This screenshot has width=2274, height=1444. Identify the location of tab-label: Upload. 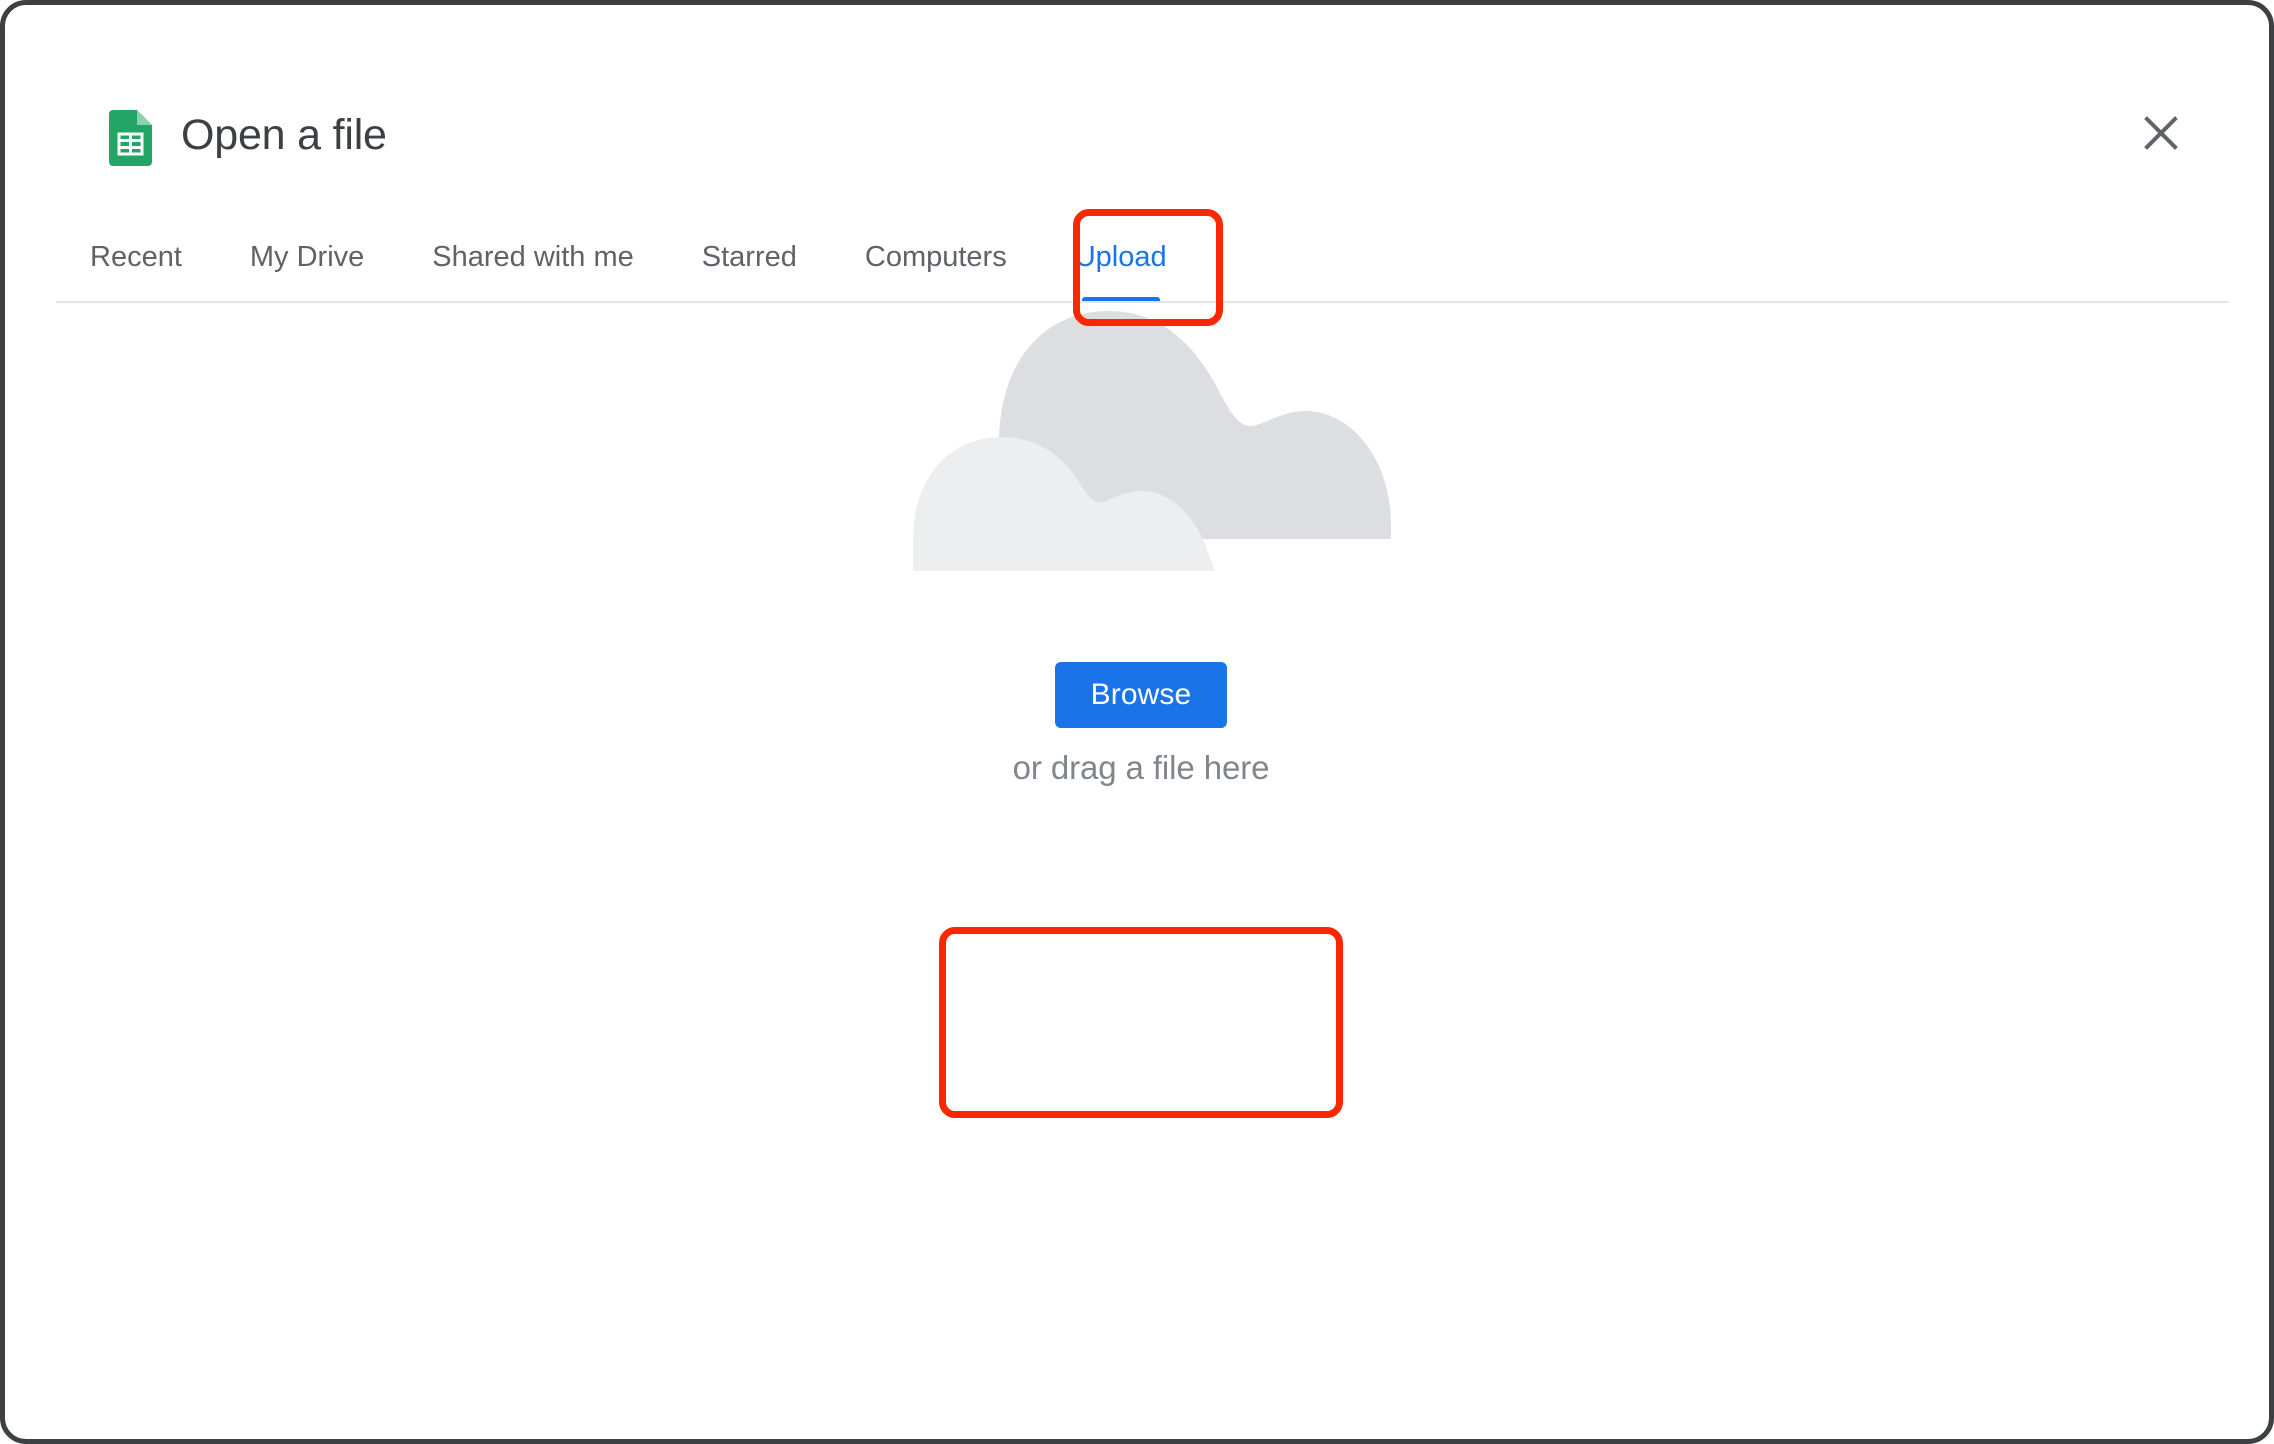
(1120, 256).